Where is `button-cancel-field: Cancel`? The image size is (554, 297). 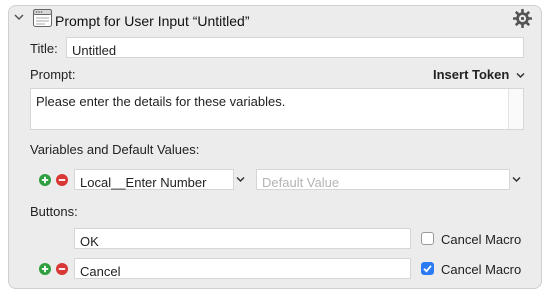 button-cancel-field: Cancel is located at coordinates (242, 268).